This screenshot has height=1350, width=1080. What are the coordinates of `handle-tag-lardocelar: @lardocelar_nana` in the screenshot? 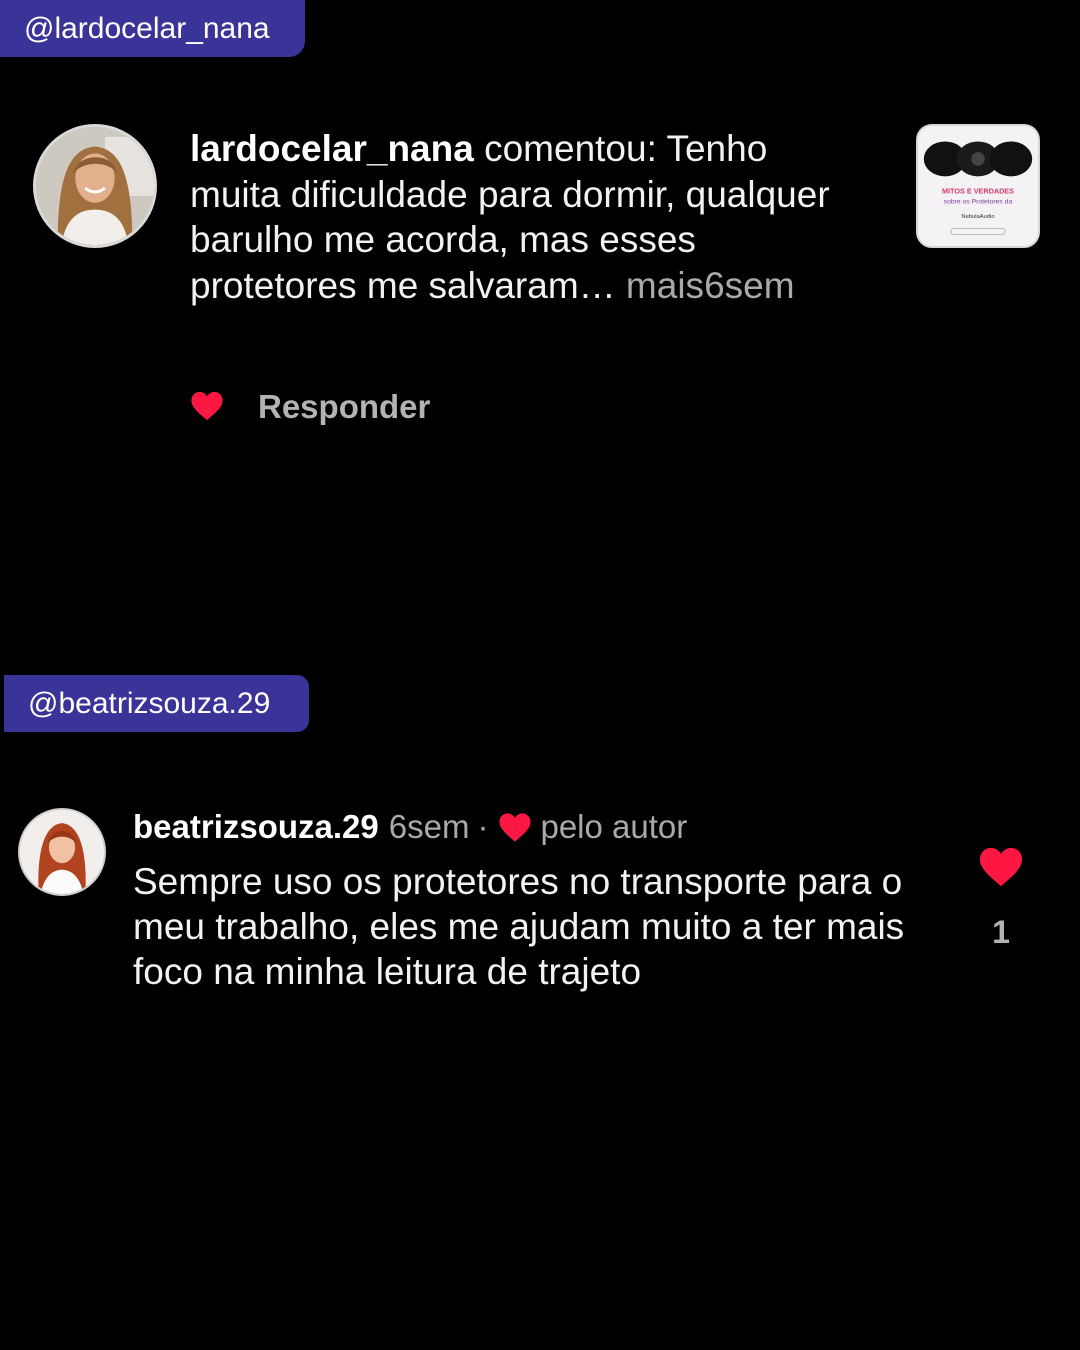 It's located at (152, 28).